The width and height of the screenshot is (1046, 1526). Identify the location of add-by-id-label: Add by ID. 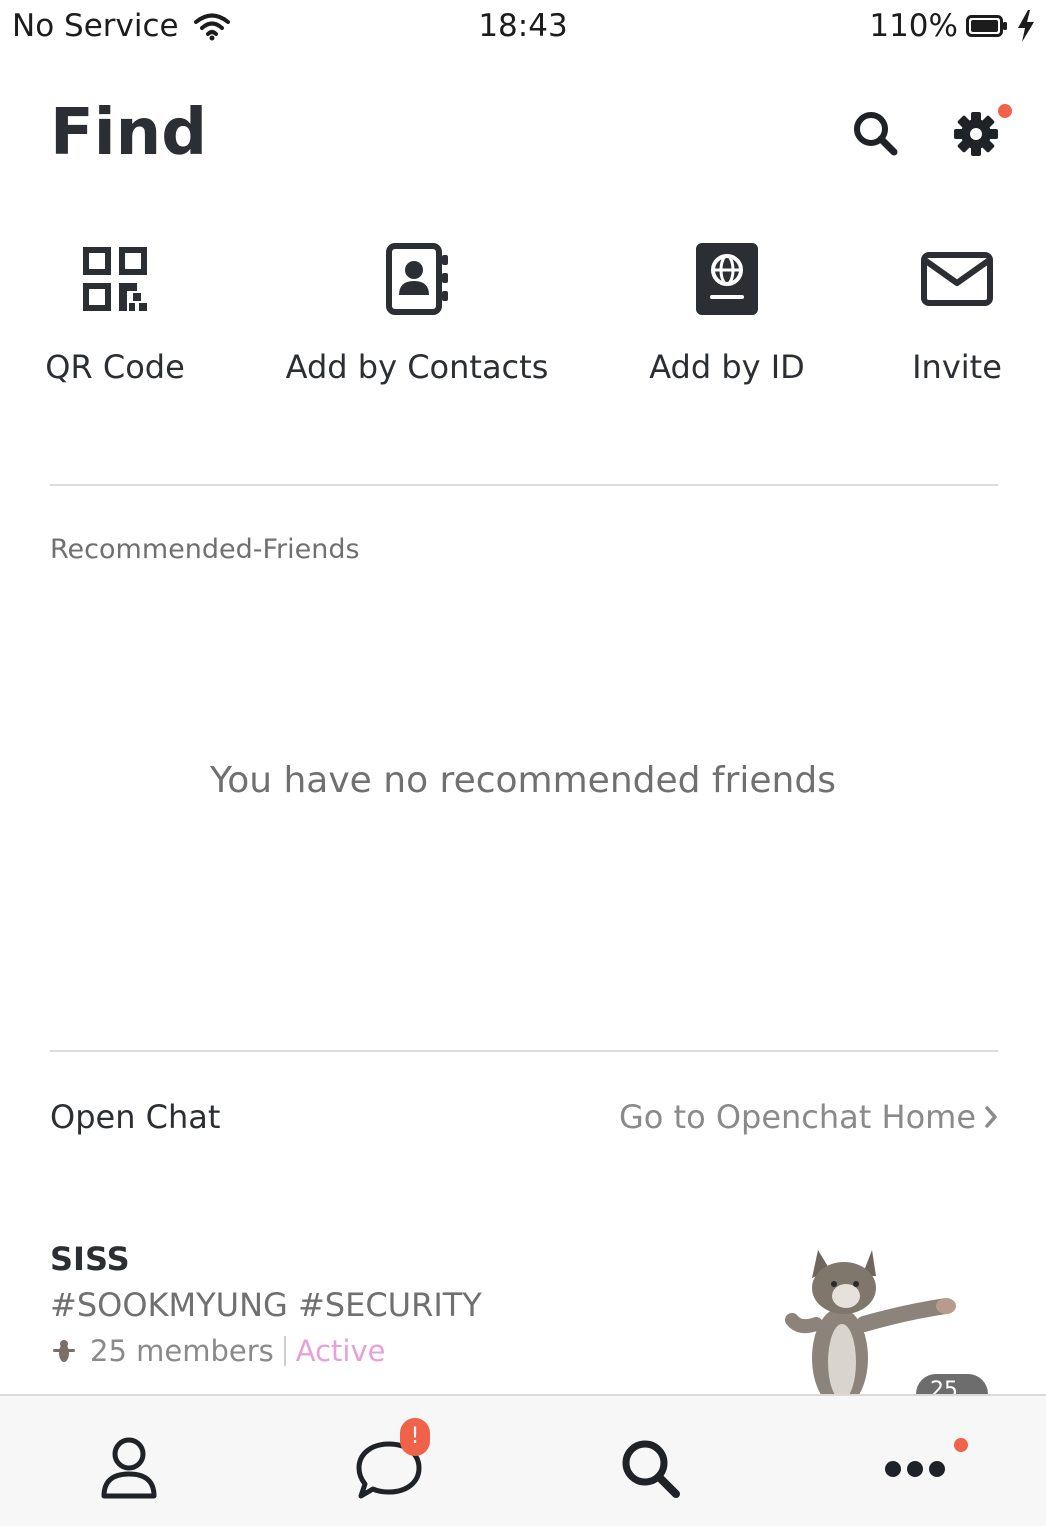
(727, 367).